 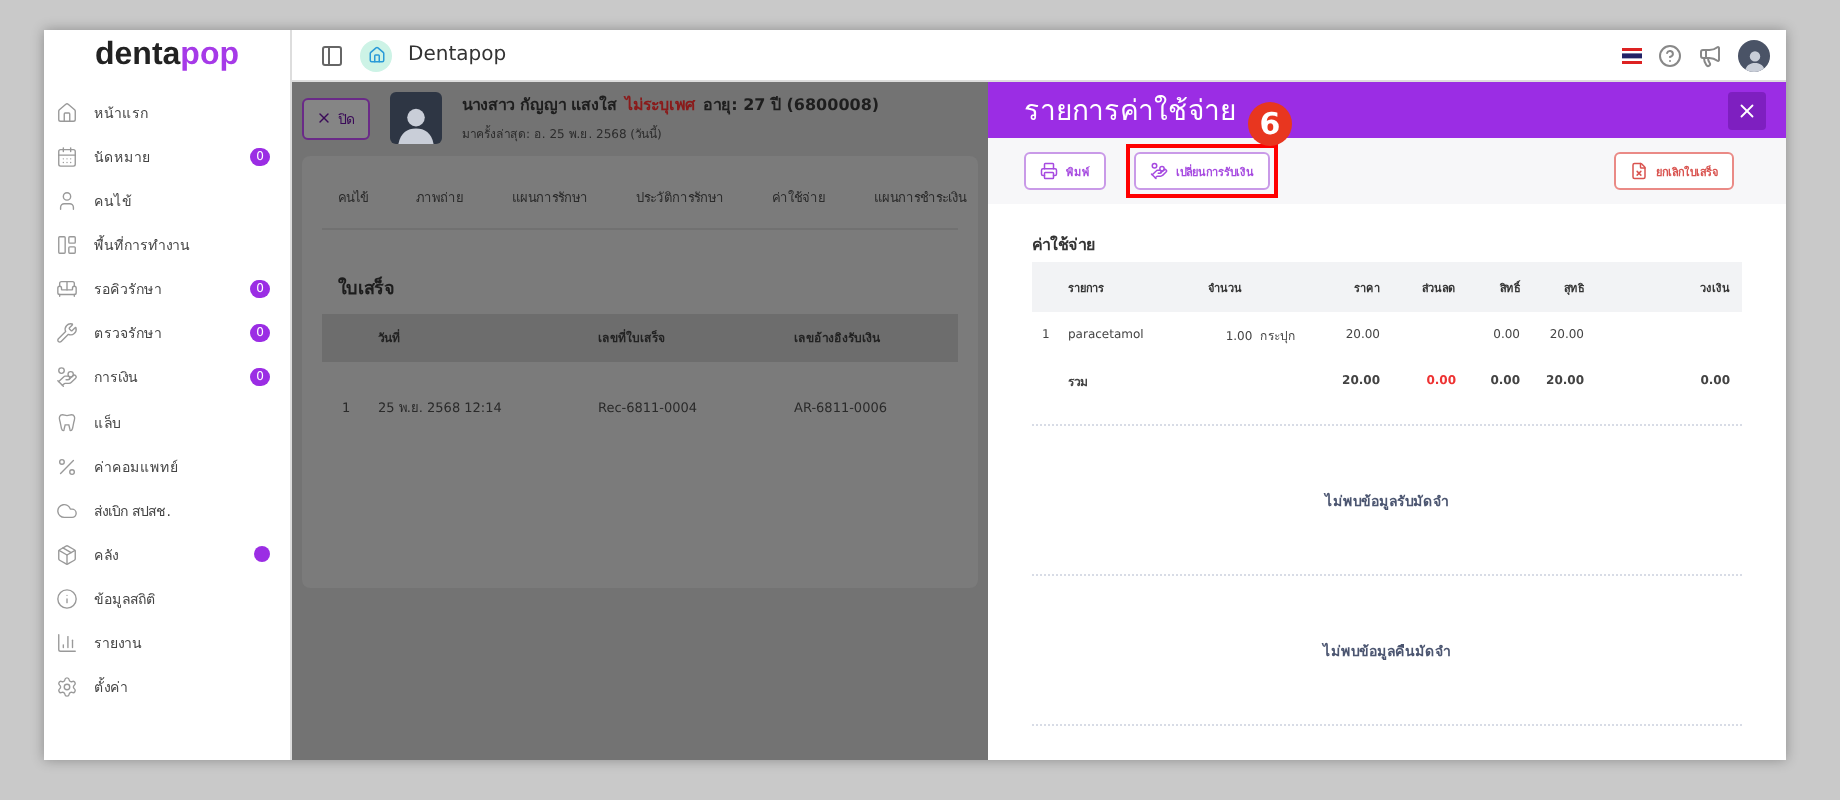 I want to click on tooth-icon, so click(x=67, y=422).